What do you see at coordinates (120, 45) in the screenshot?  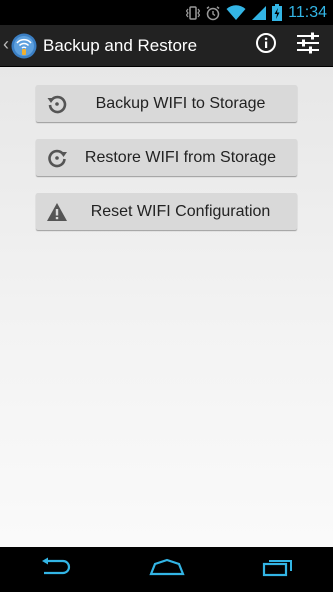 I see `page-title: Backup and Restore` at bounding box center [120, 45].